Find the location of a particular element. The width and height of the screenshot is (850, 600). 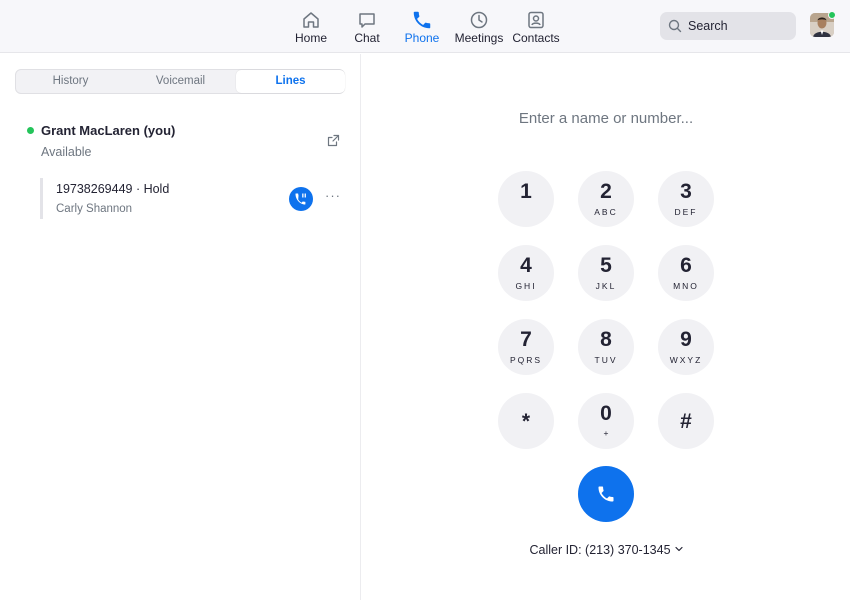

tab-lines: Lines is located at coordinates (290, 81).